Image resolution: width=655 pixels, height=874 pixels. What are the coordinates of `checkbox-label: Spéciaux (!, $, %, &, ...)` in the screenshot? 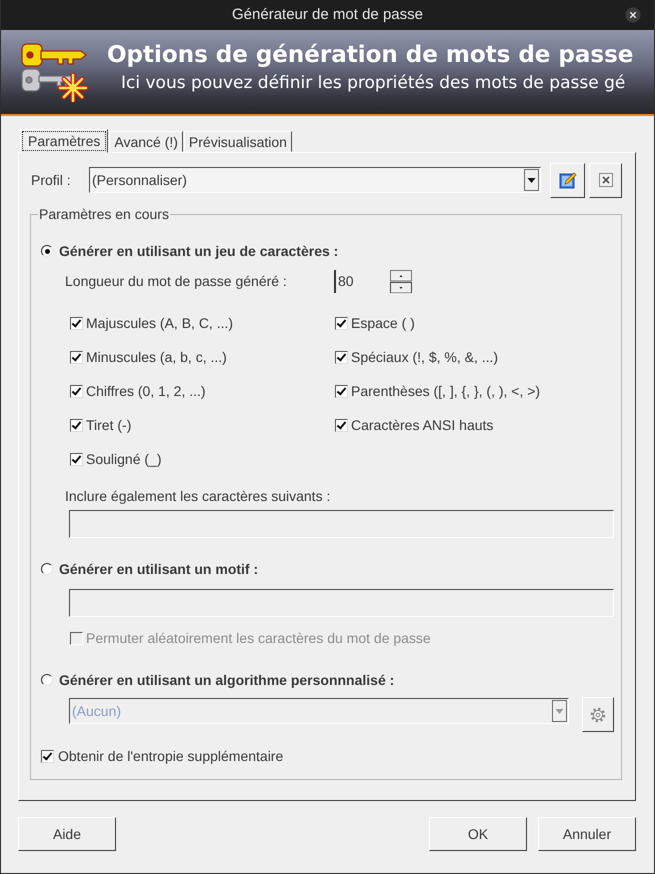 It's located at (424, 357).